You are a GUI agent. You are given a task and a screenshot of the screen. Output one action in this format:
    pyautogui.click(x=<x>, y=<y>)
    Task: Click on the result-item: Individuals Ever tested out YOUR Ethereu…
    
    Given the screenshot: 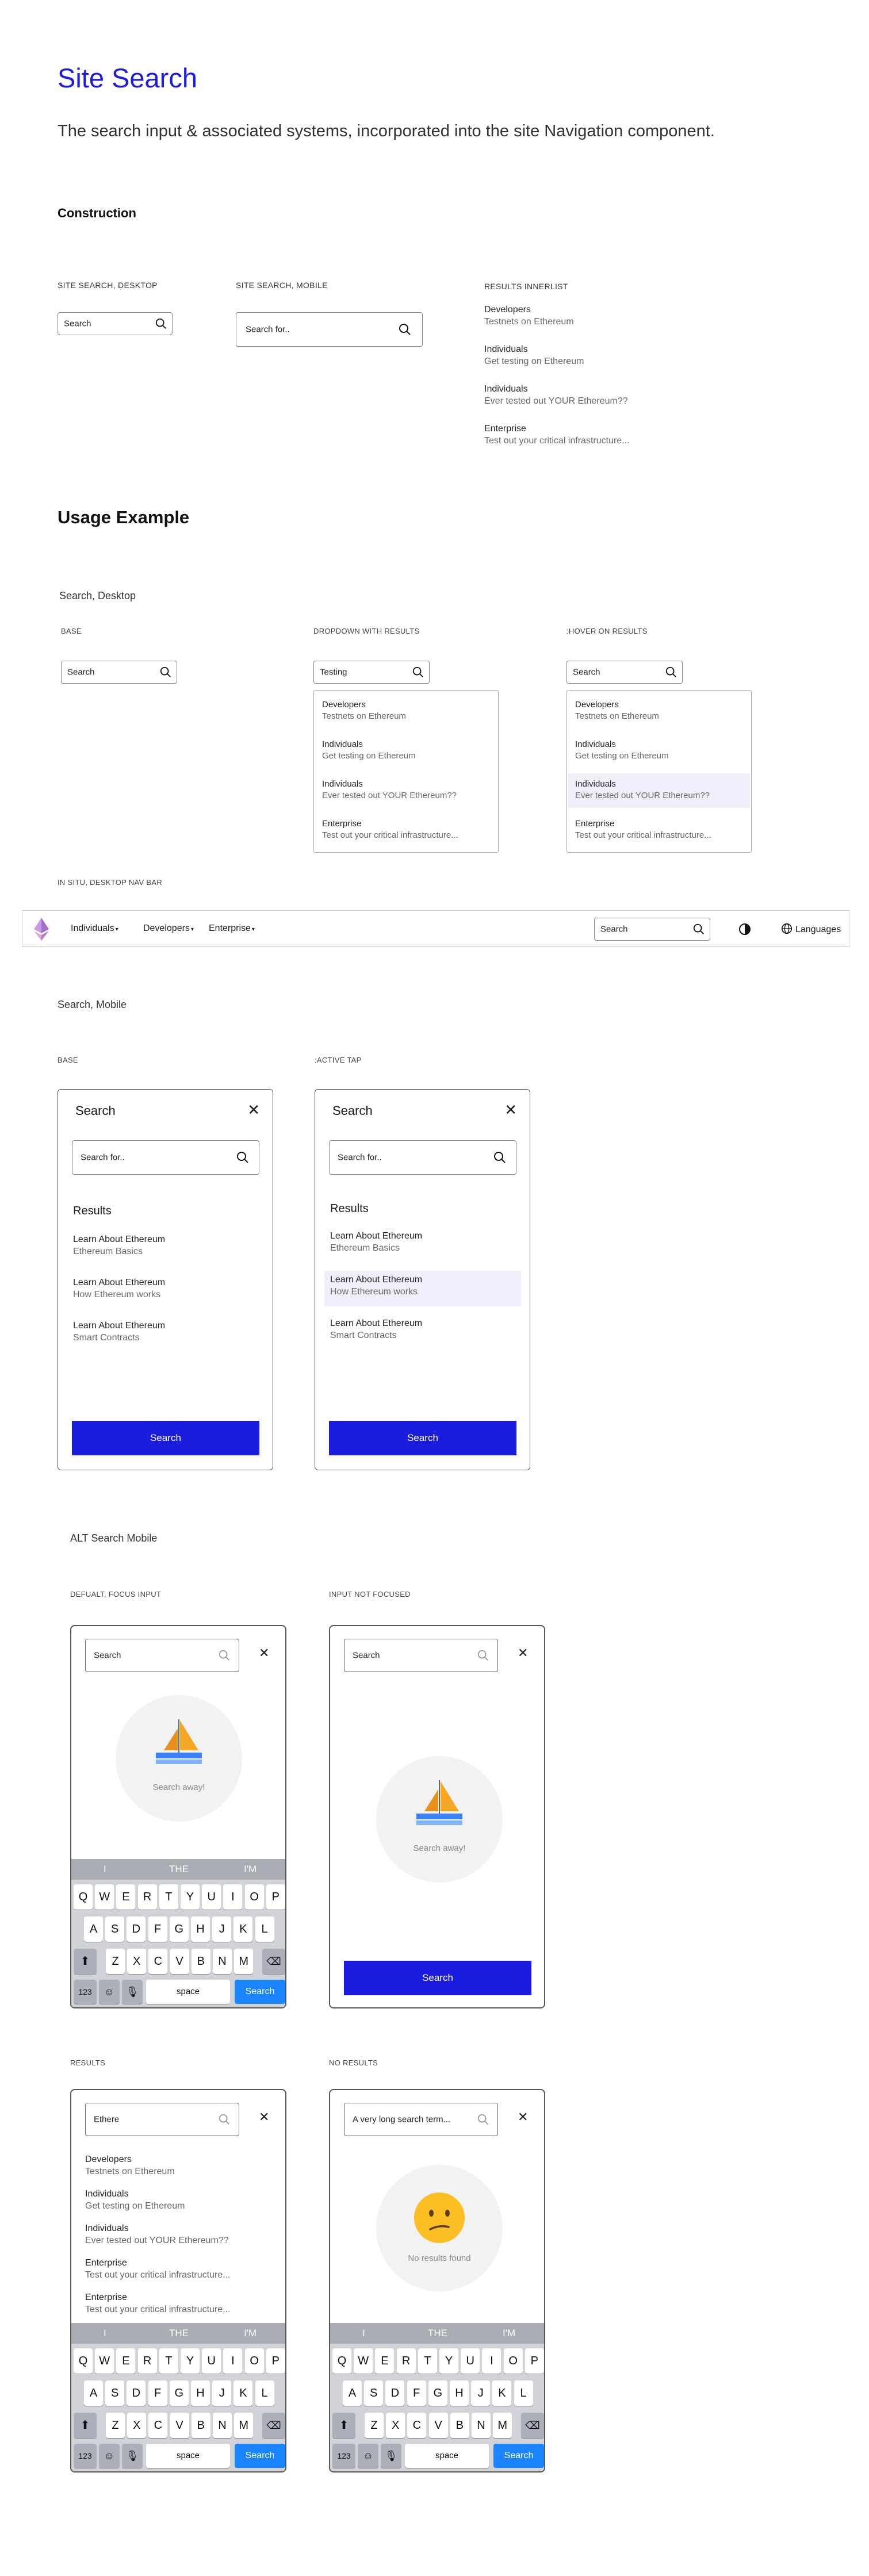 What is the action you would take?
    pyautogui.click(x=556, y=395)
    